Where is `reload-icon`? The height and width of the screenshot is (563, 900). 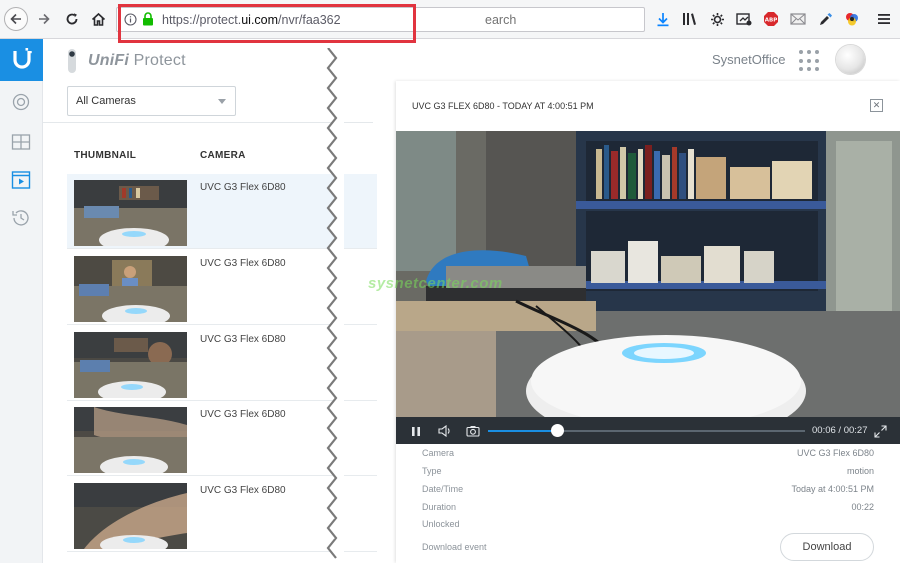
reload-icon is located at coordinates (72, 19).